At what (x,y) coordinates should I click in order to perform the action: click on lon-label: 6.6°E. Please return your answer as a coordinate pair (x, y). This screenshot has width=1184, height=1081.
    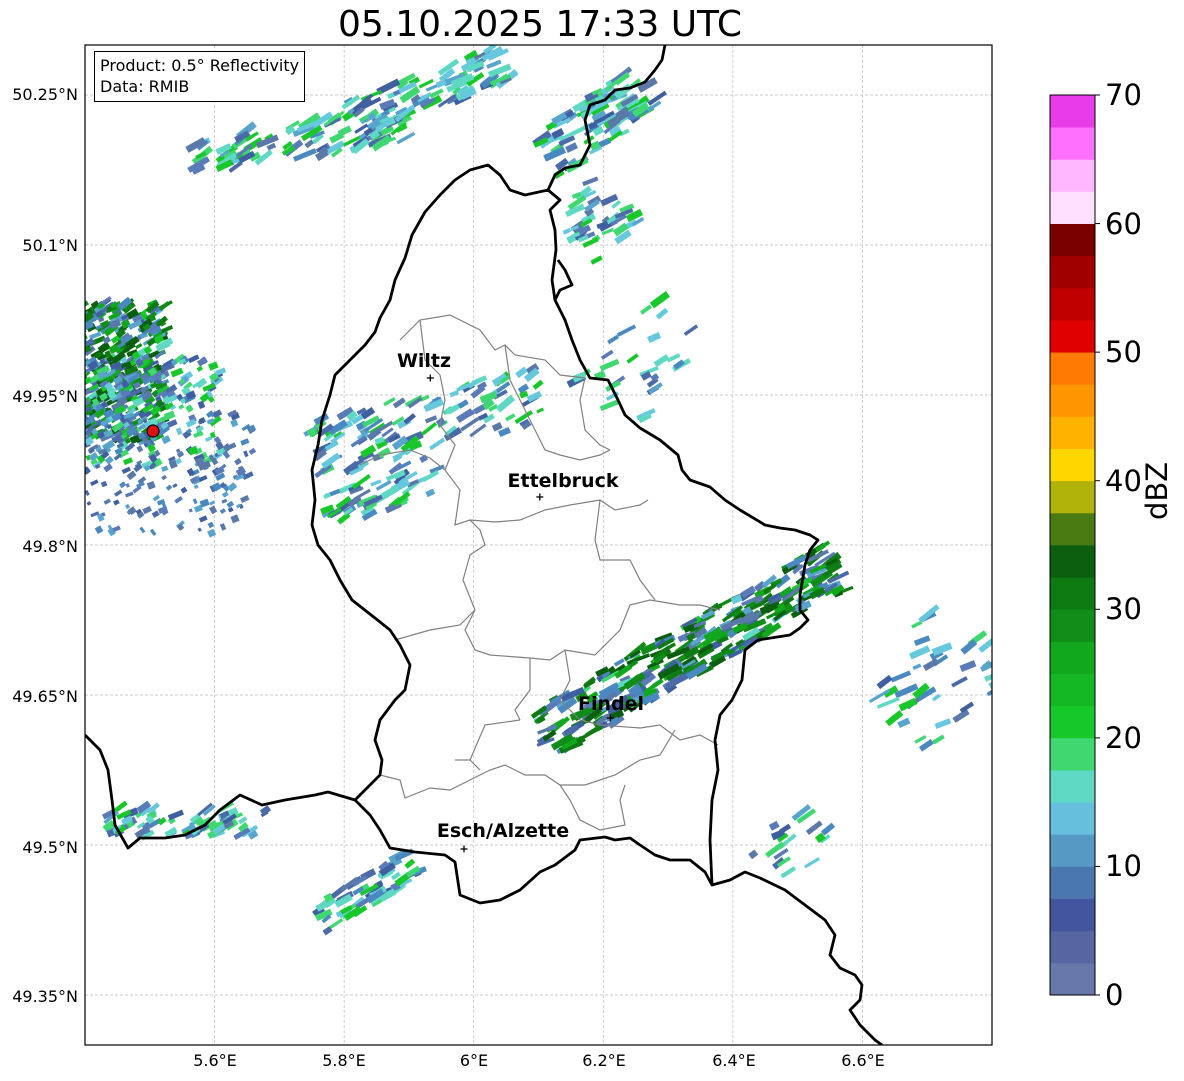
    Looking at the image, I should click on (863, 1060).